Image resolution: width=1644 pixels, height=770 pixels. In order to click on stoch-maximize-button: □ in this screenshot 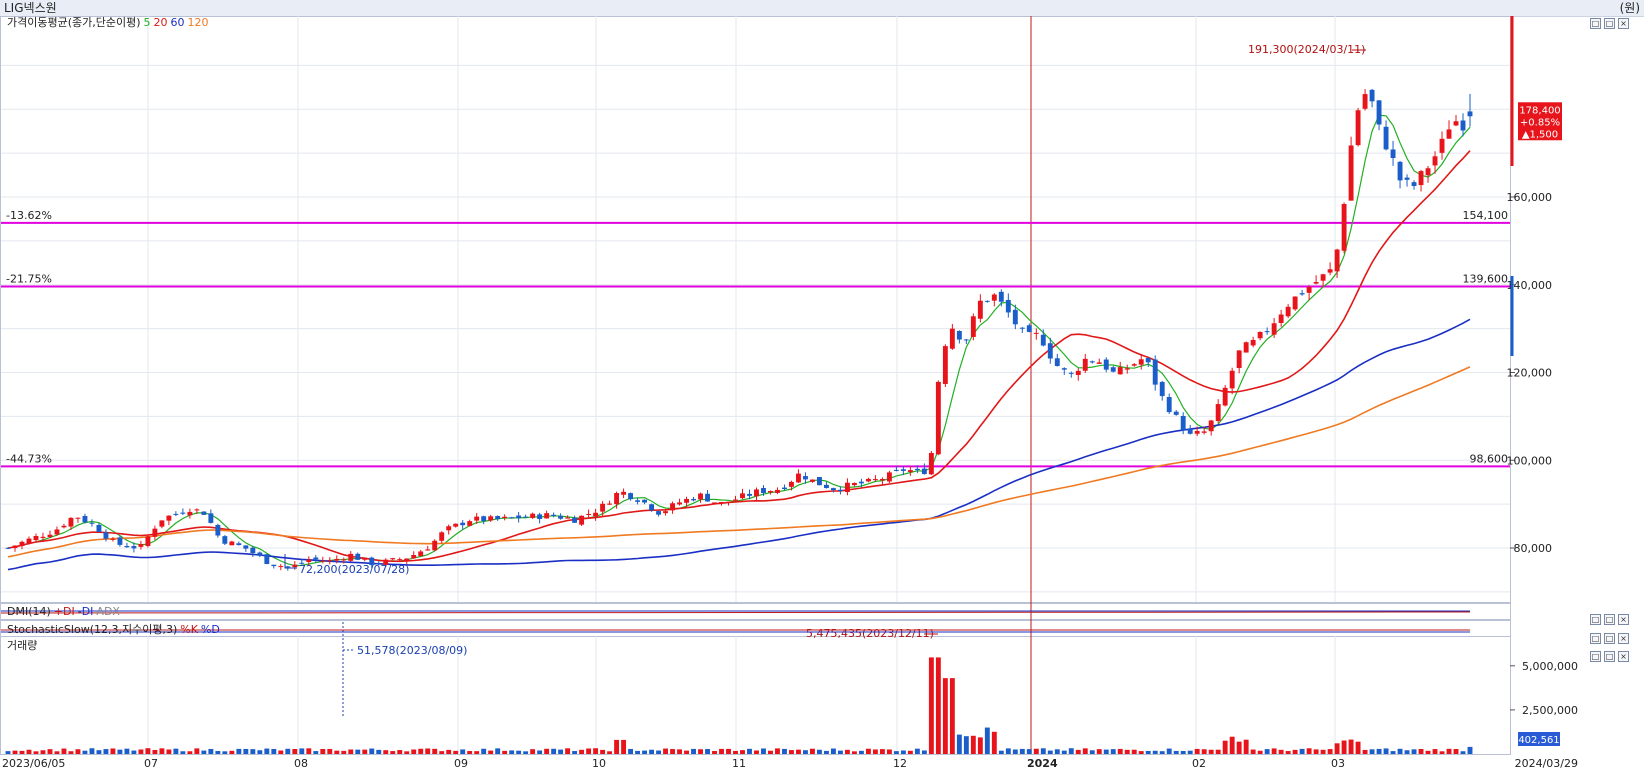, I will do `click(1609, 638)`.